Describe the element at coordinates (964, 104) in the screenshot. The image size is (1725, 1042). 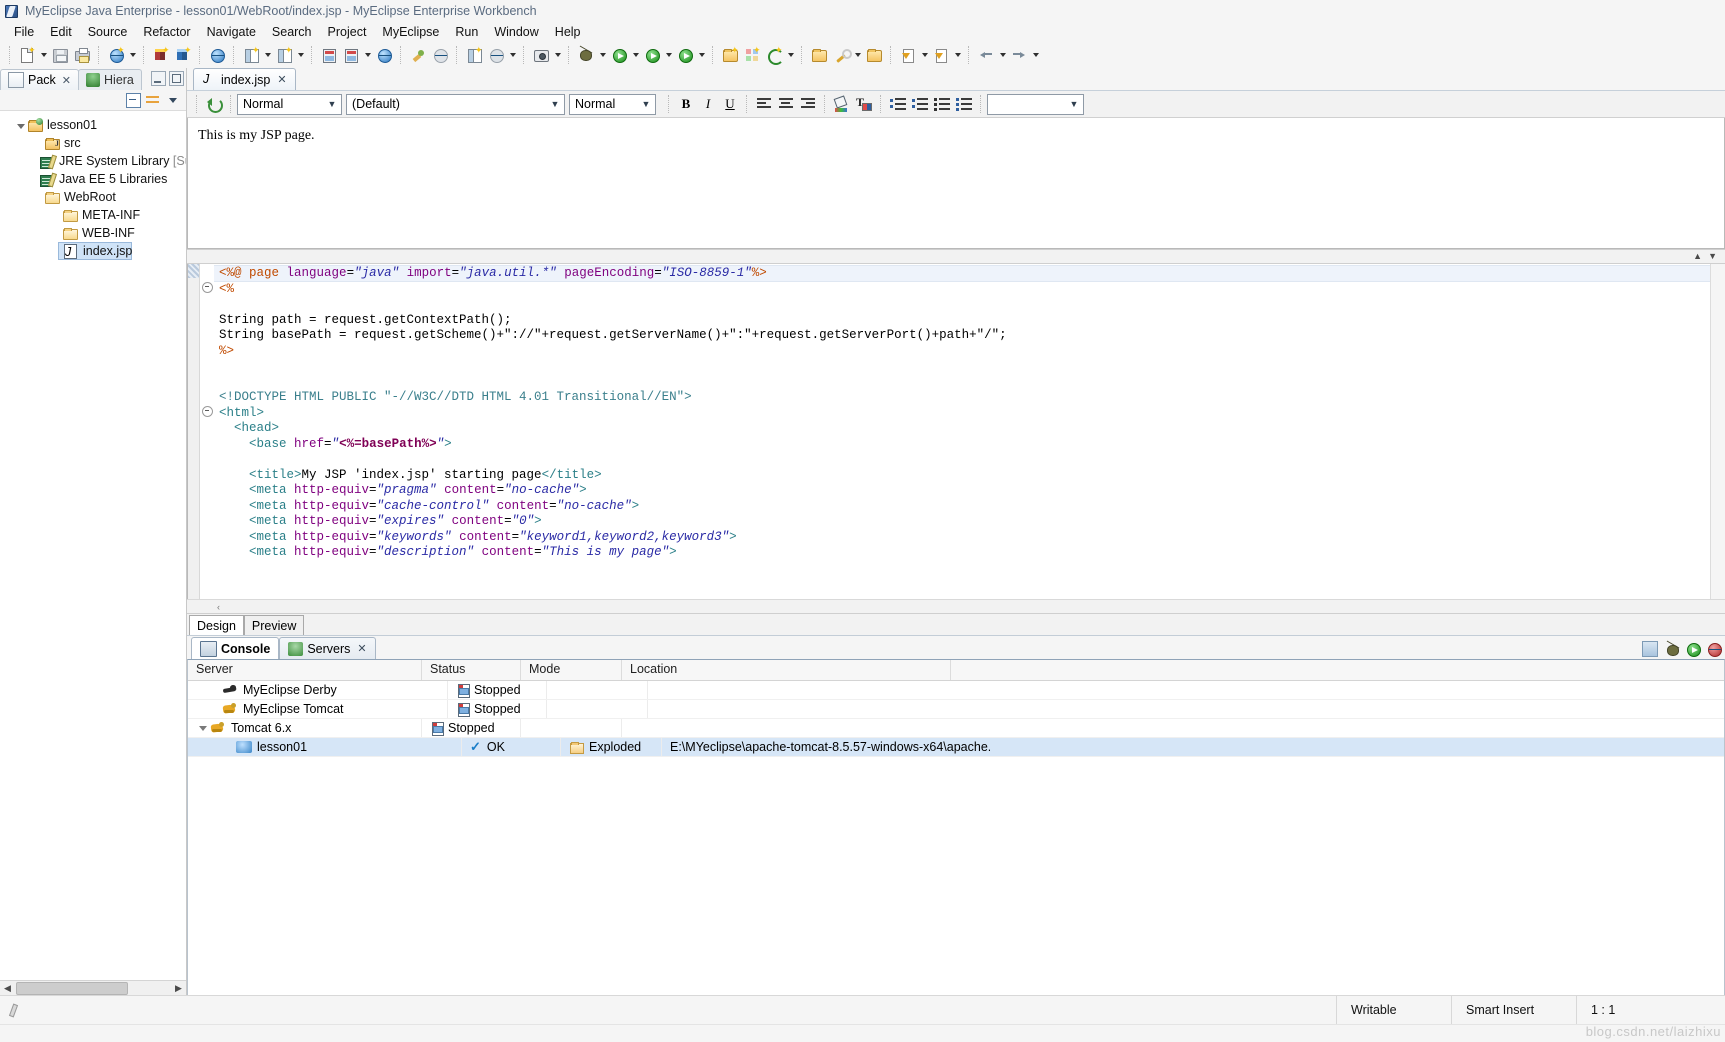
I see `unordered-list-button` at that location.